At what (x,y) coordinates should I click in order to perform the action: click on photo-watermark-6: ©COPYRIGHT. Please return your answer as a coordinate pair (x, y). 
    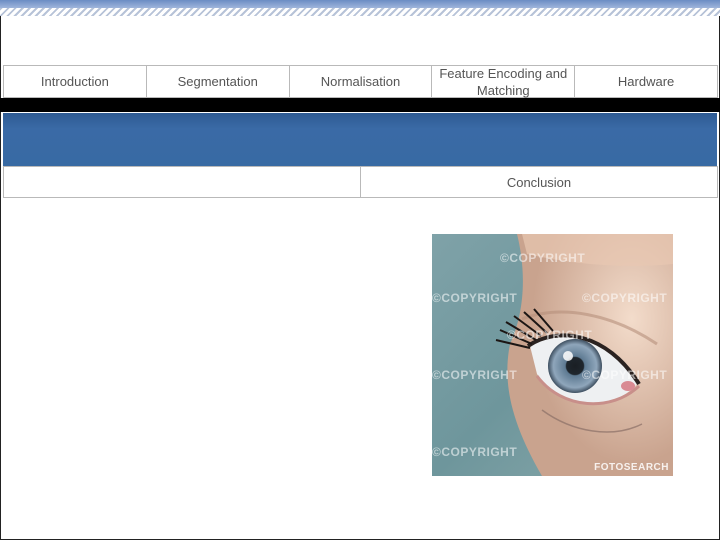
    Looking at the image, I should click on (625, 375).